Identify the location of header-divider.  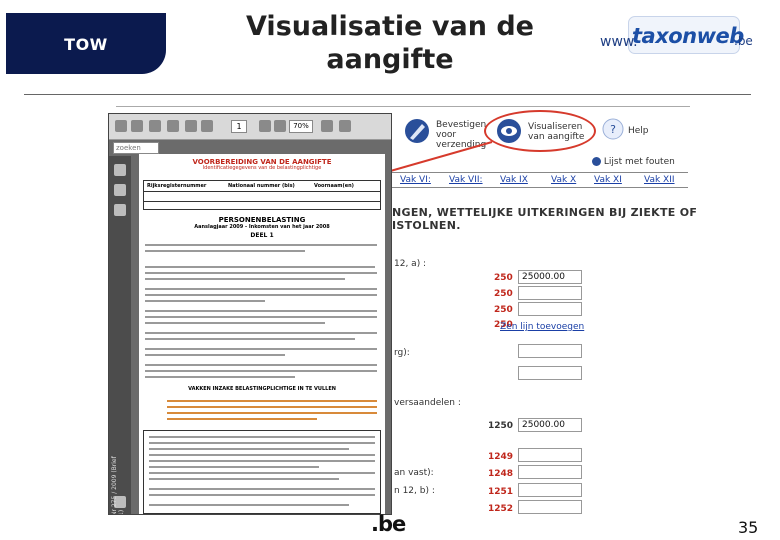
(387, 94).